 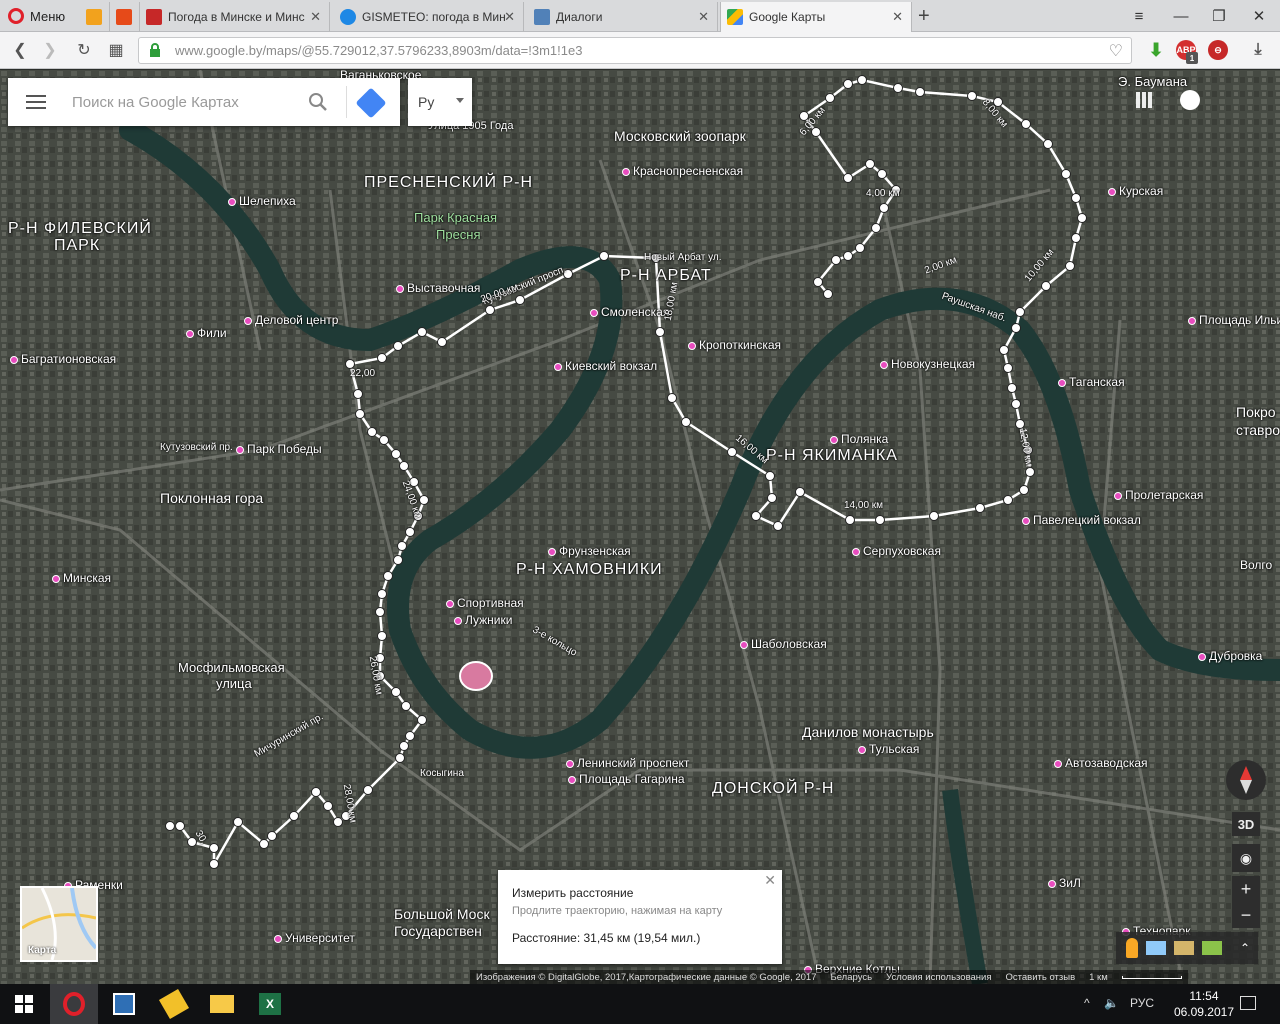 What do you see at coordinates (318, 102) in the screenshot?
I see `search-icon` at bounding box center [318, 102].